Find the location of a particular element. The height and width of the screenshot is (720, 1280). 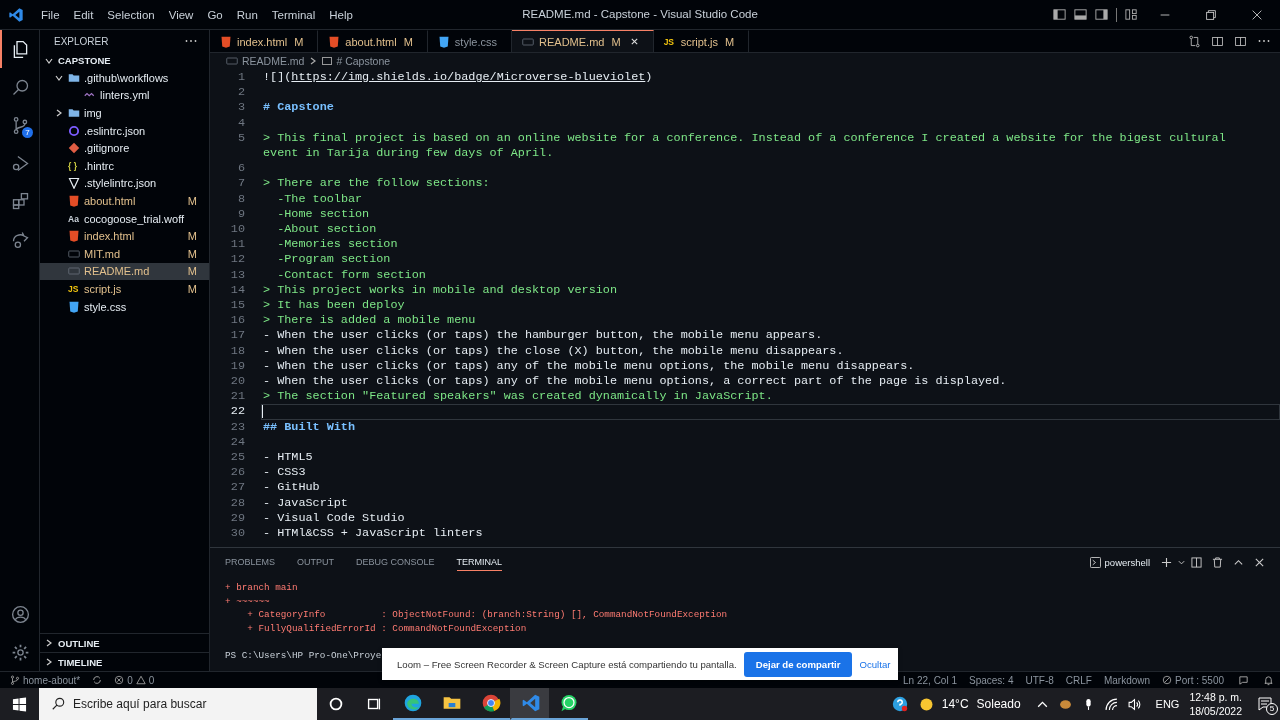

code-line: -Home section is located at coordinates (323, 214).